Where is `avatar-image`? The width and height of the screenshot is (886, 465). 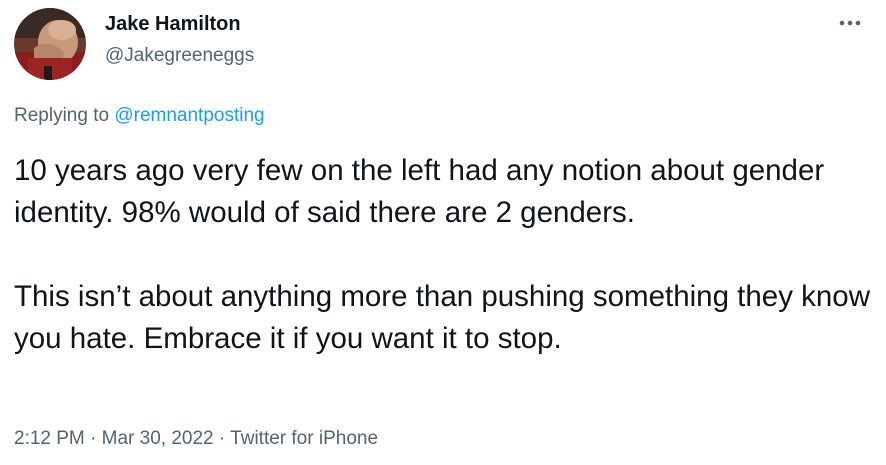
avatar-image is located at coordinates (50, 44).